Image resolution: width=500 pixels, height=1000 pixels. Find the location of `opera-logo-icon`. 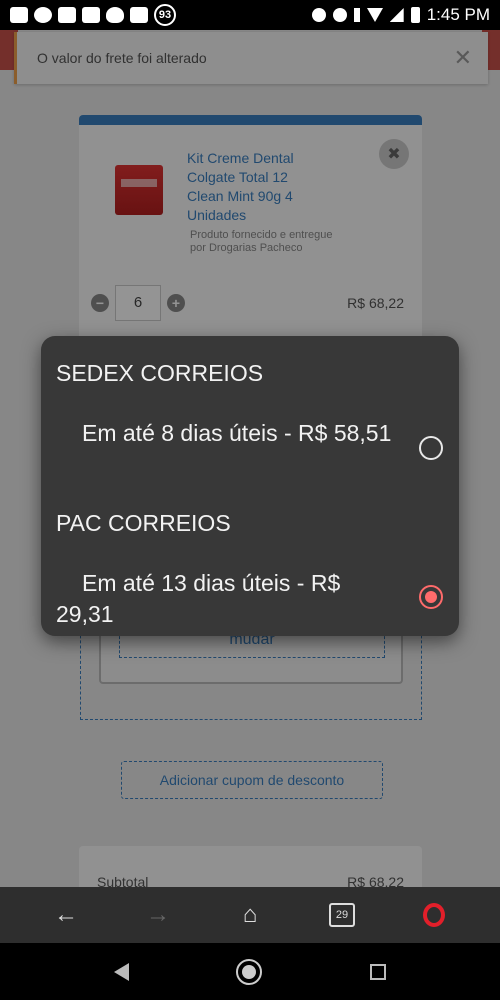

opera-logo-icon is located at coordinates (434, 915).